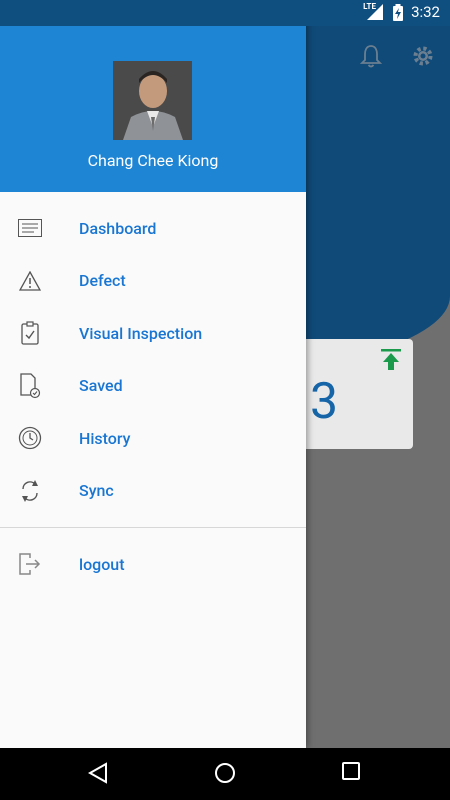 The height and width of the screenshot is (800, 450). I want to click on menu-item-visual-inspection: Visual Inspection, so click(153, 333).